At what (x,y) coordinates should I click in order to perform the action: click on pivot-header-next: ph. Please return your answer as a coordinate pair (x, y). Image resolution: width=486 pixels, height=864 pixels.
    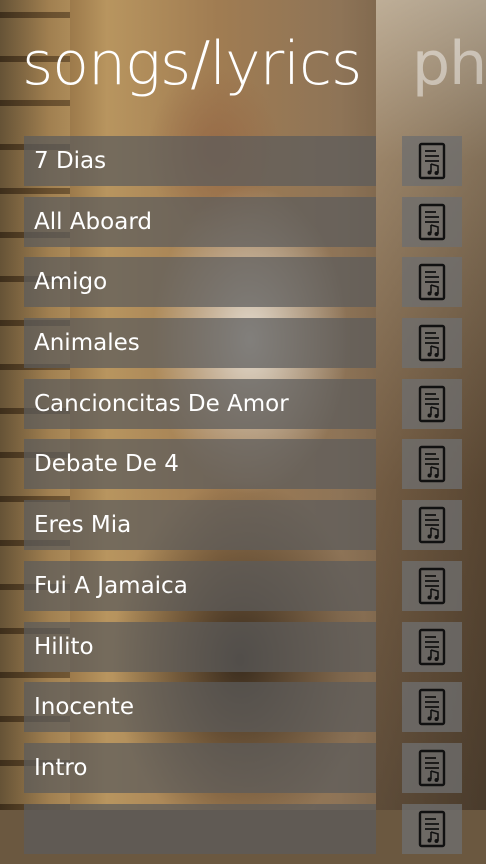
    Looking at the image, I should click on (449, 64).